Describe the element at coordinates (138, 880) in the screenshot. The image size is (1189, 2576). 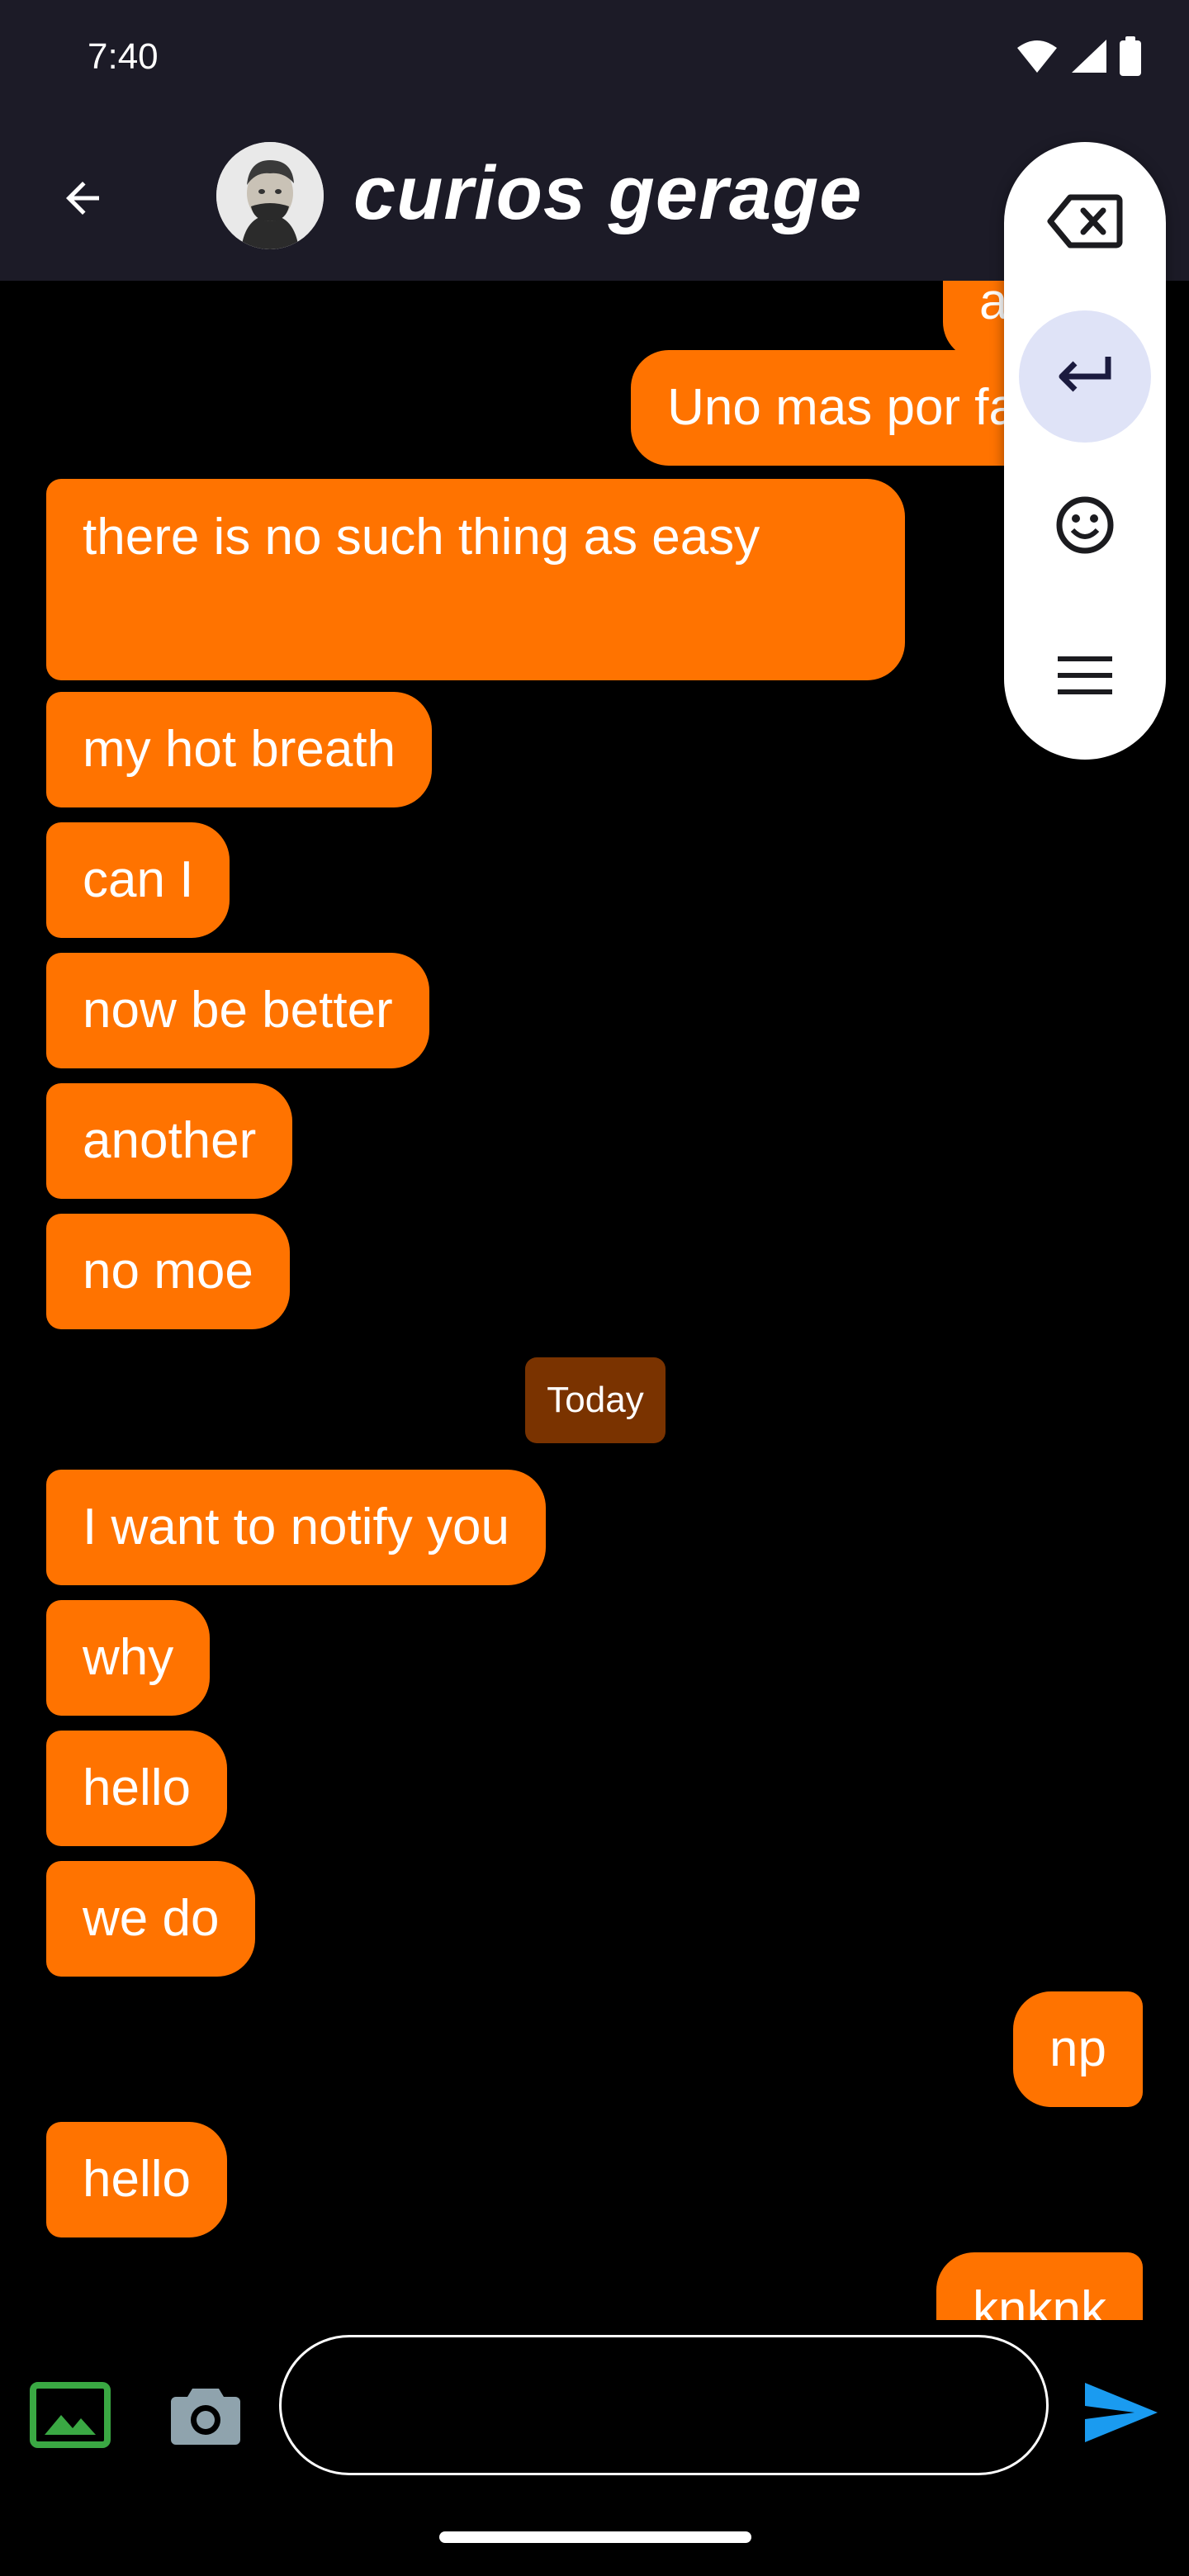
I see `message-bubble: can I` at that location.